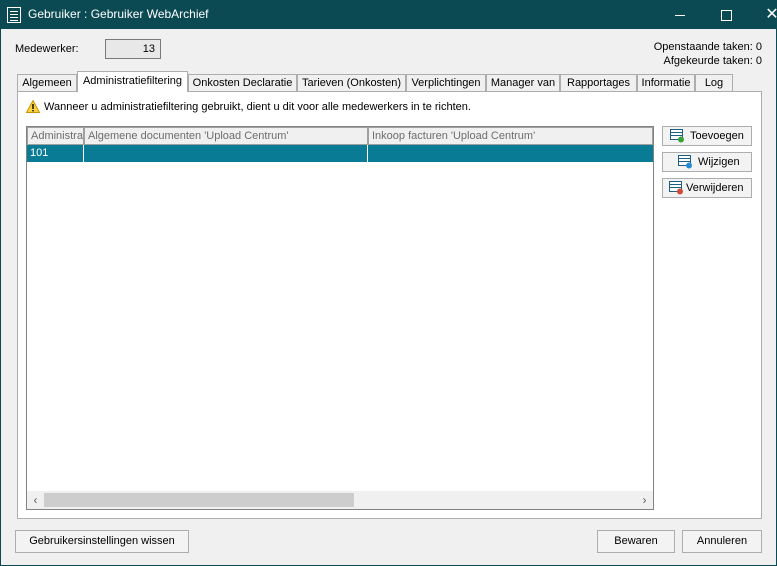 This screenshot has height=566, width=777. Describe the element at coordinates (666, 83) in the screenshot. I see `tab-informatie: Informatie` at that location.